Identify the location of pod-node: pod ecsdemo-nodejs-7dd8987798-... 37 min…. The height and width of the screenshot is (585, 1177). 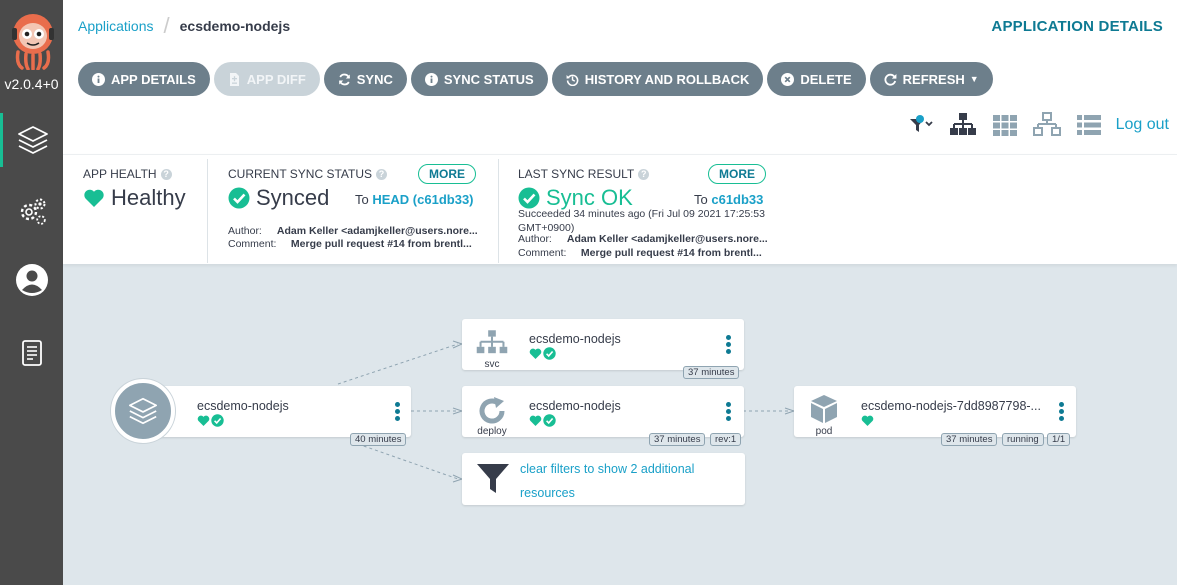
(935, 416).